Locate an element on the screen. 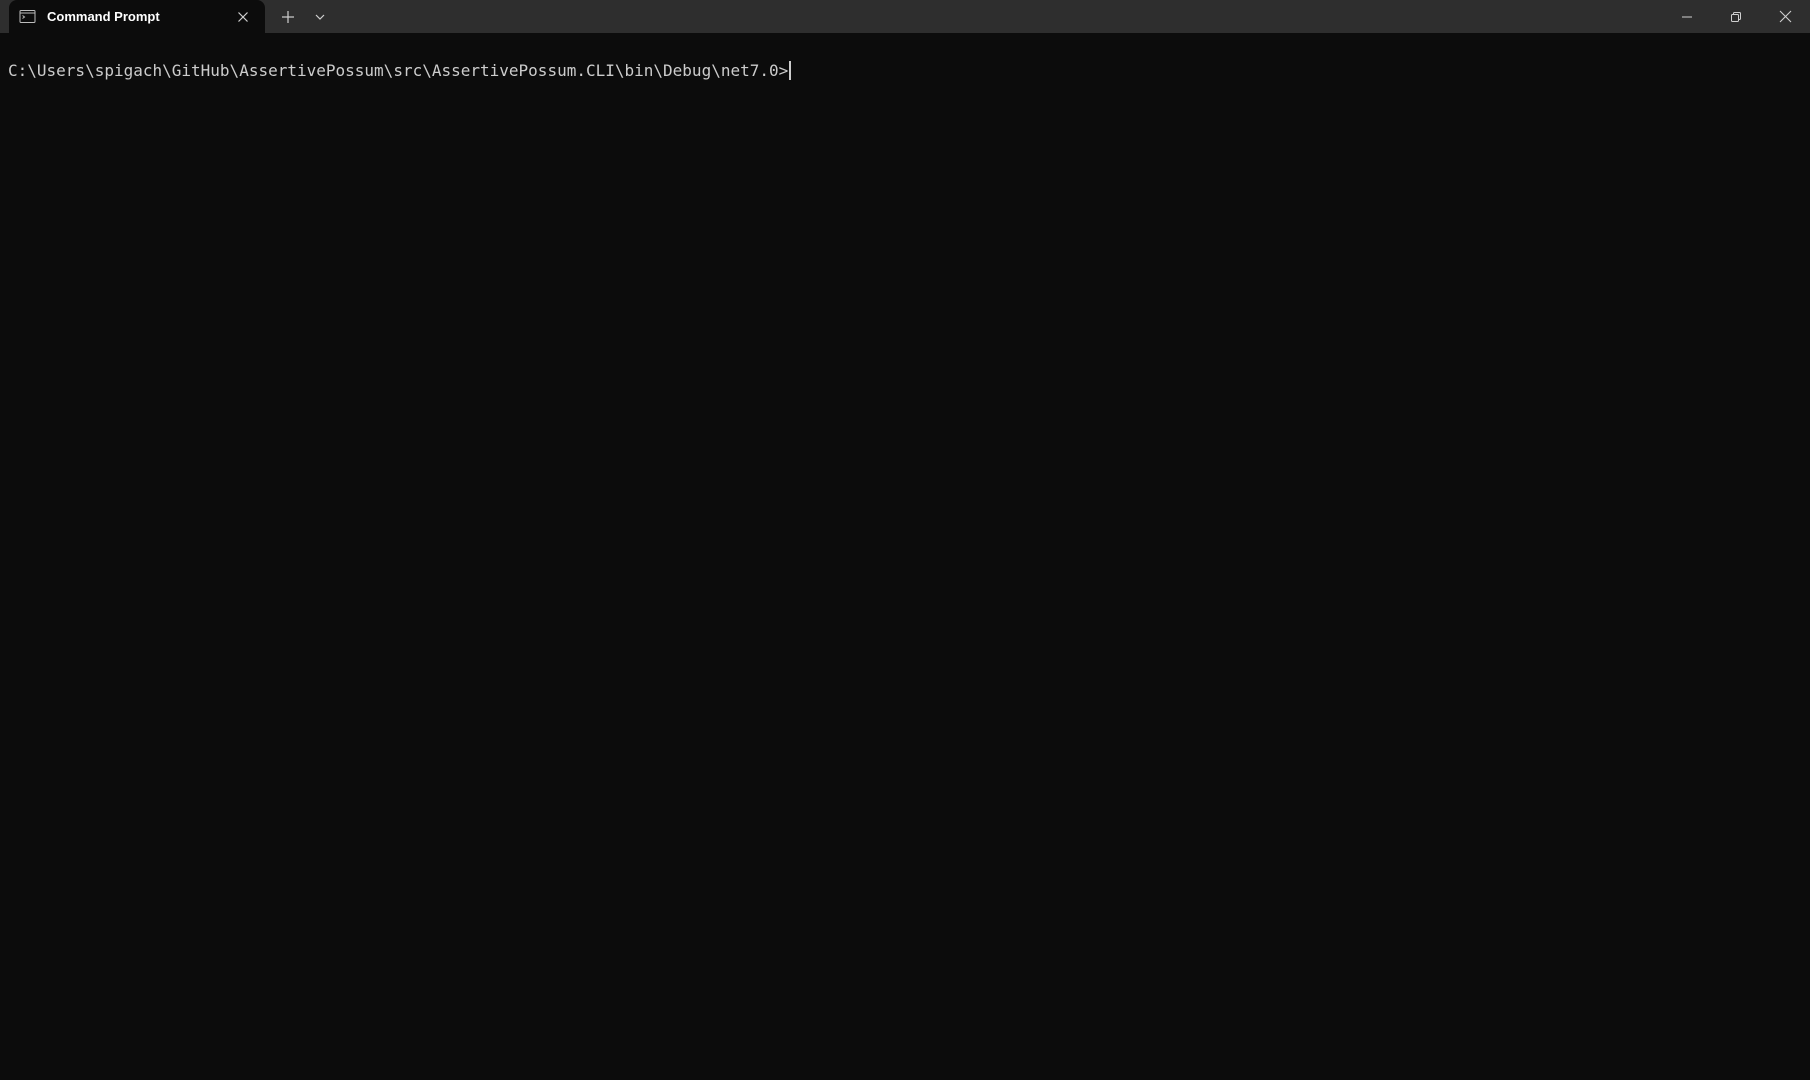 Image resolution: width=1810 pixels, height=1080 pixels. restore-icon is located at coordinates (1736, 16).